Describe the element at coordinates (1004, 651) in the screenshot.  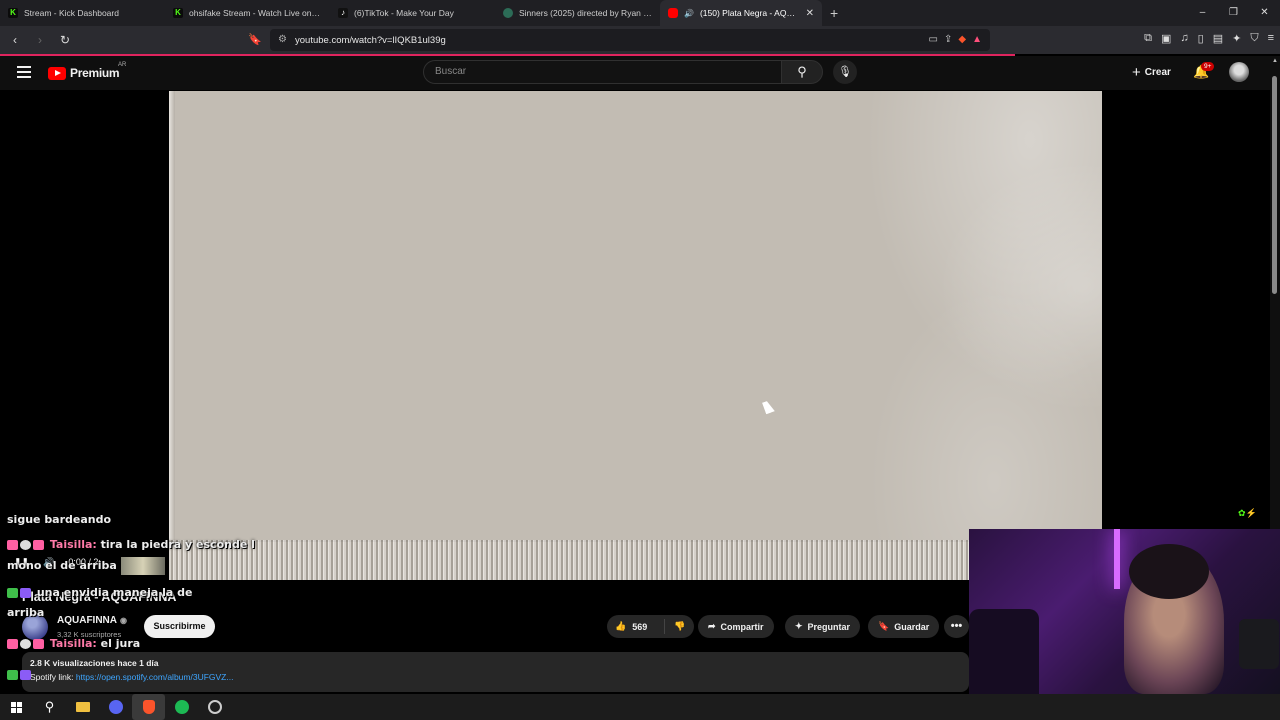
I see `chair-shape` at that location.